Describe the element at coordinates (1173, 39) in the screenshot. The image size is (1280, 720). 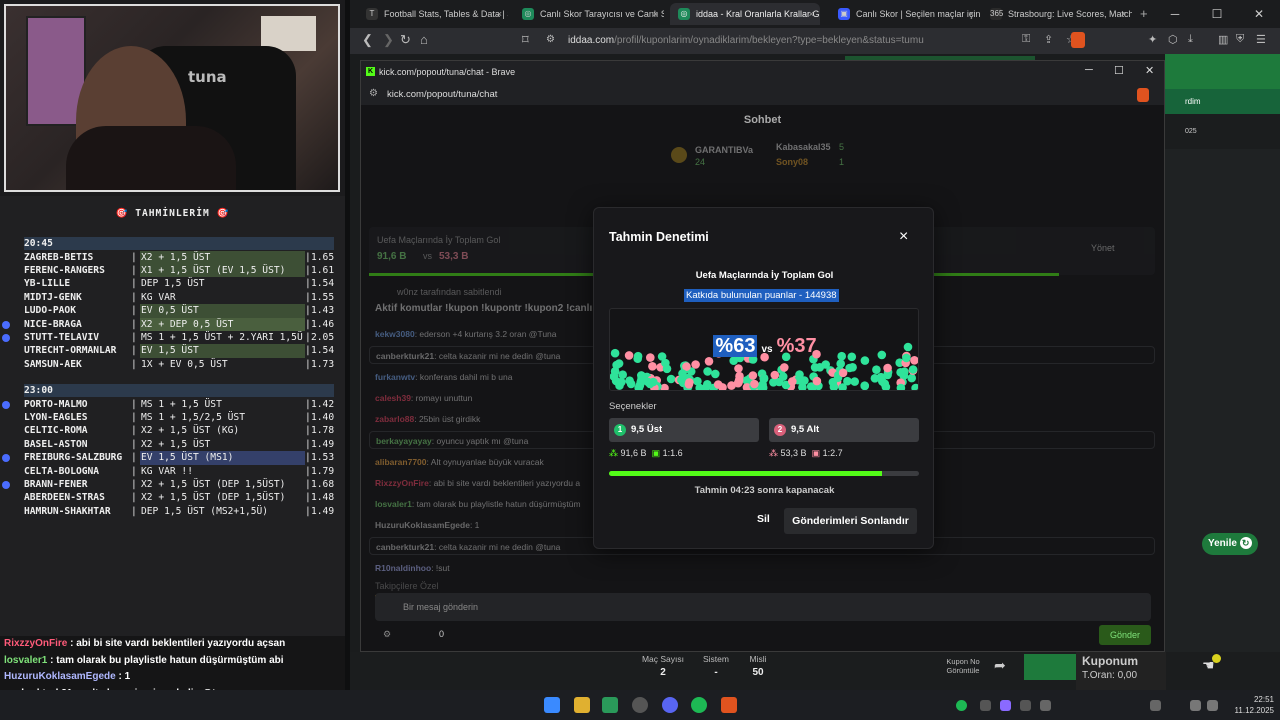
I see `wallet-icon: ⬡` at that location.